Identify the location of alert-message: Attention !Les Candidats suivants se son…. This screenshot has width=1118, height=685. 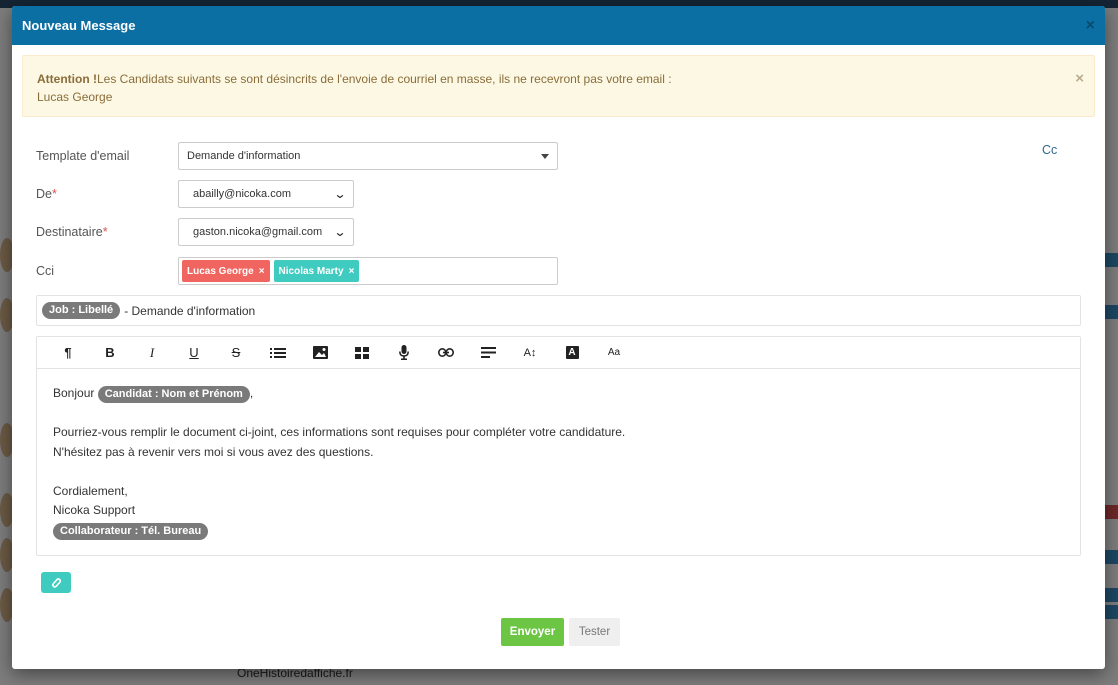
(558, 79).